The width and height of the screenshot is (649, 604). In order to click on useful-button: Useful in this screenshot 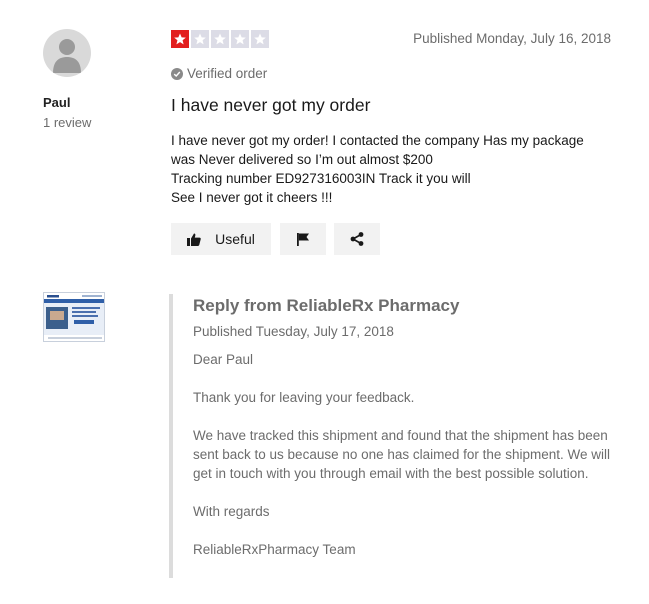, I will do `click(221, 239)`.